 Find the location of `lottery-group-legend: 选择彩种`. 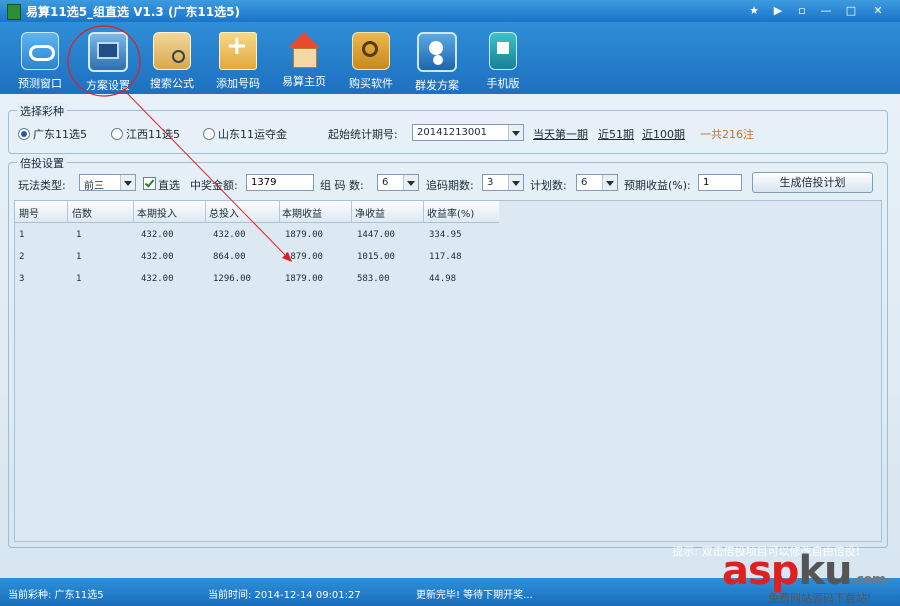

lottery-group-legend: 选择彩种 is located at coordinates (42, 111).